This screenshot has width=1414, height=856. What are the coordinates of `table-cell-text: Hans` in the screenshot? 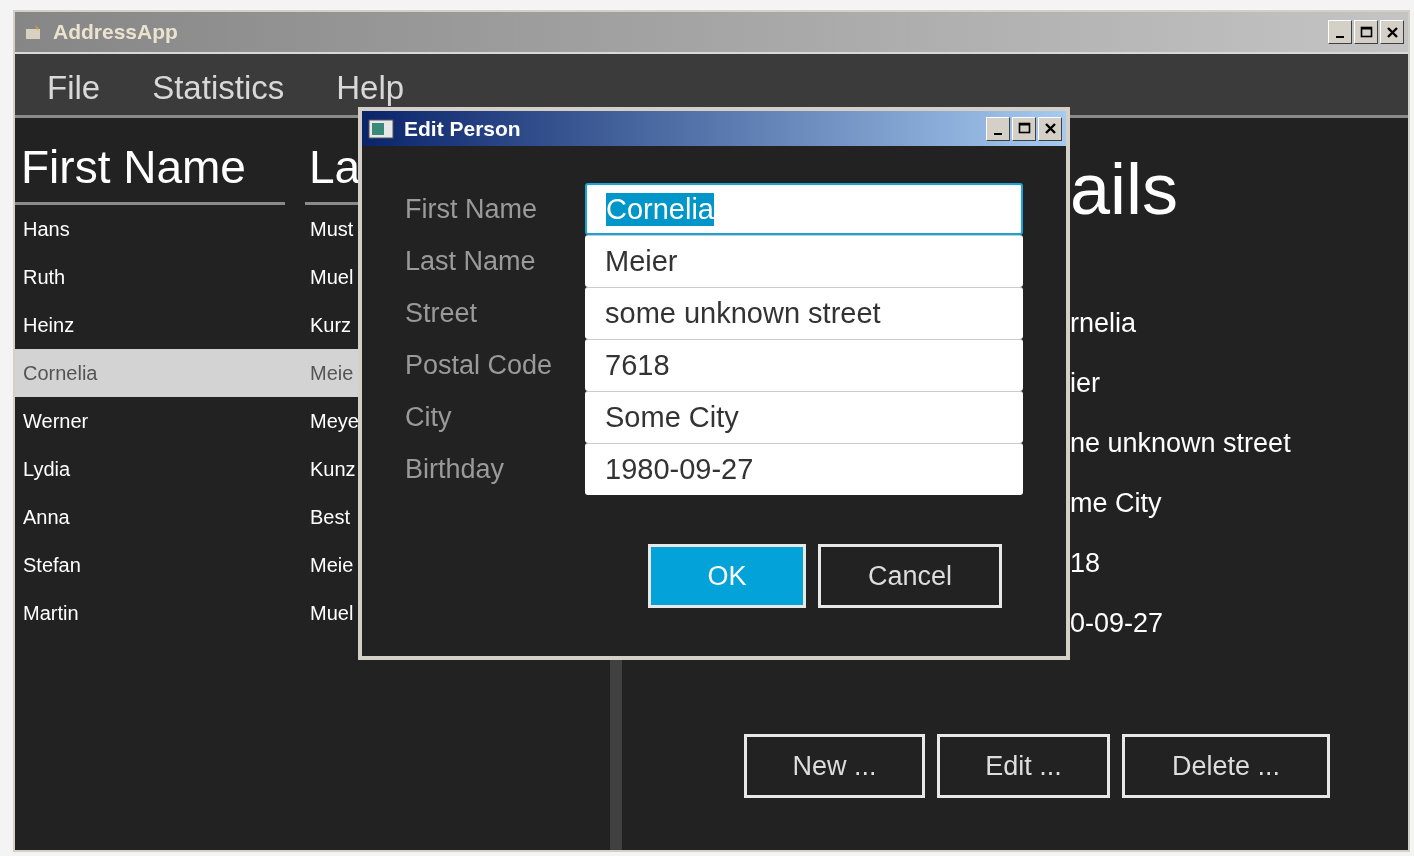 It's located at (46, 229).